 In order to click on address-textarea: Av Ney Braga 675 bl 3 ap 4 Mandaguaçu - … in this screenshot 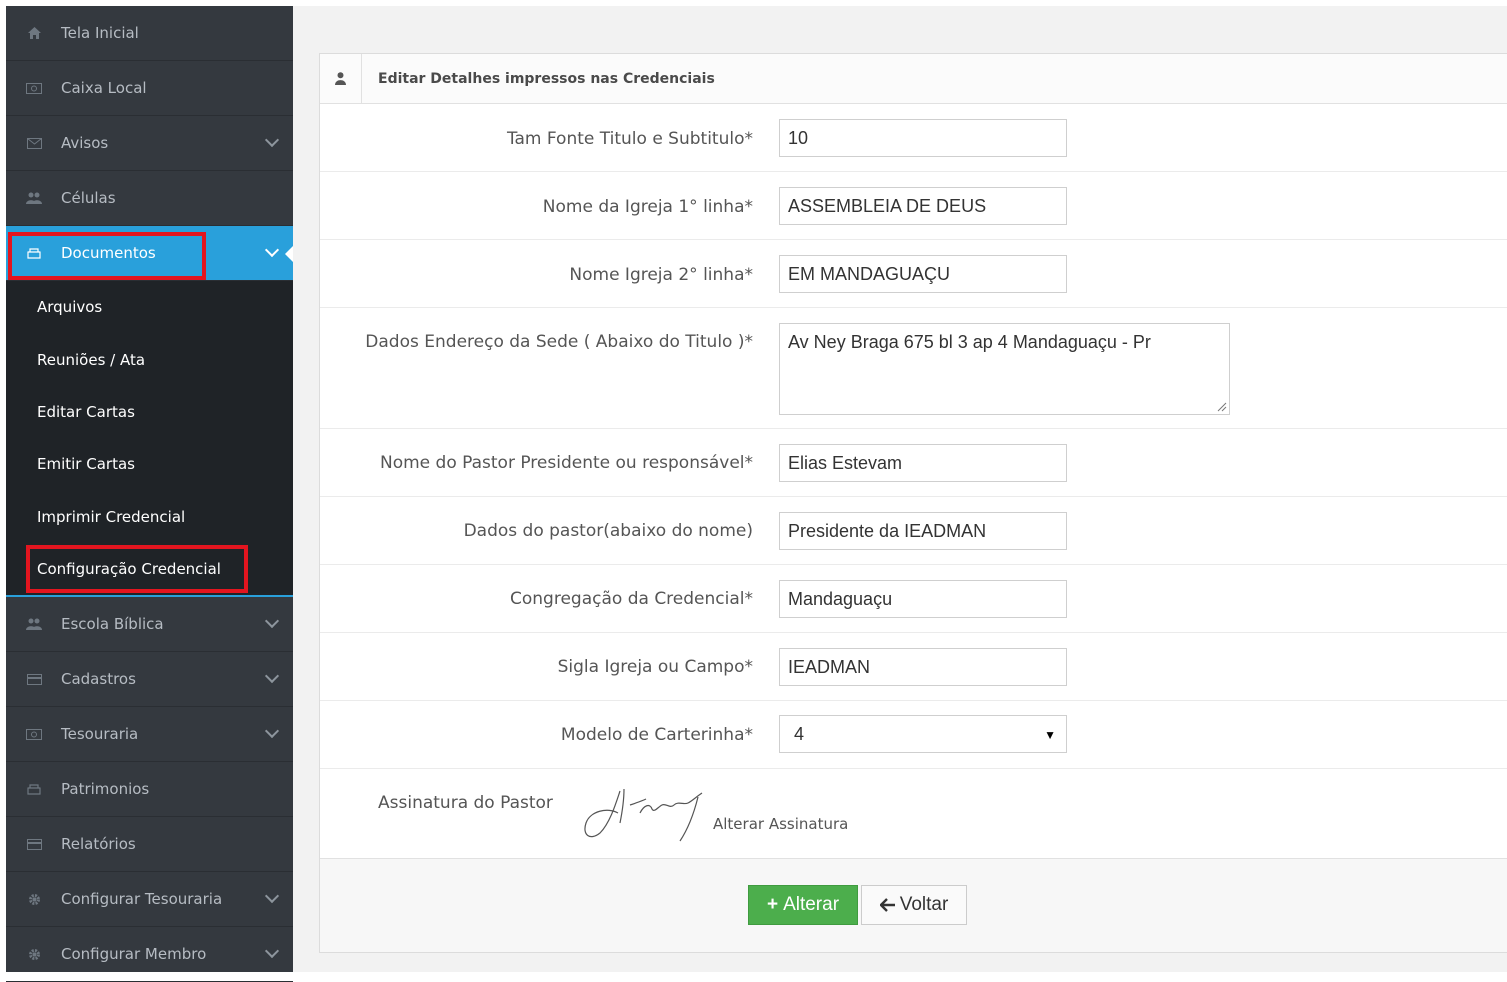, I will do `click(1004, 369)`.